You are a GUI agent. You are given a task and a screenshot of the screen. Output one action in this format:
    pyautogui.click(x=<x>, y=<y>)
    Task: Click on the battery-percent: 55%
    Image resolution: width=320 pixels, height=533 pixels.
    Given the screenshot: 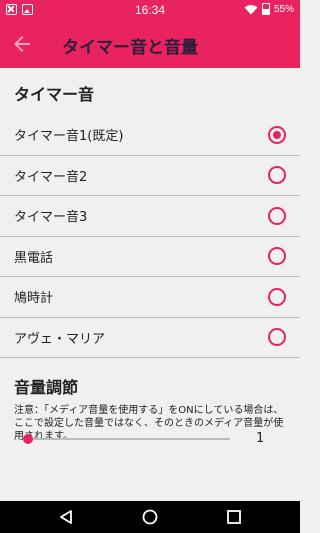 What is the action you would take?
    pyautogui.click(x=283, y=9)
    